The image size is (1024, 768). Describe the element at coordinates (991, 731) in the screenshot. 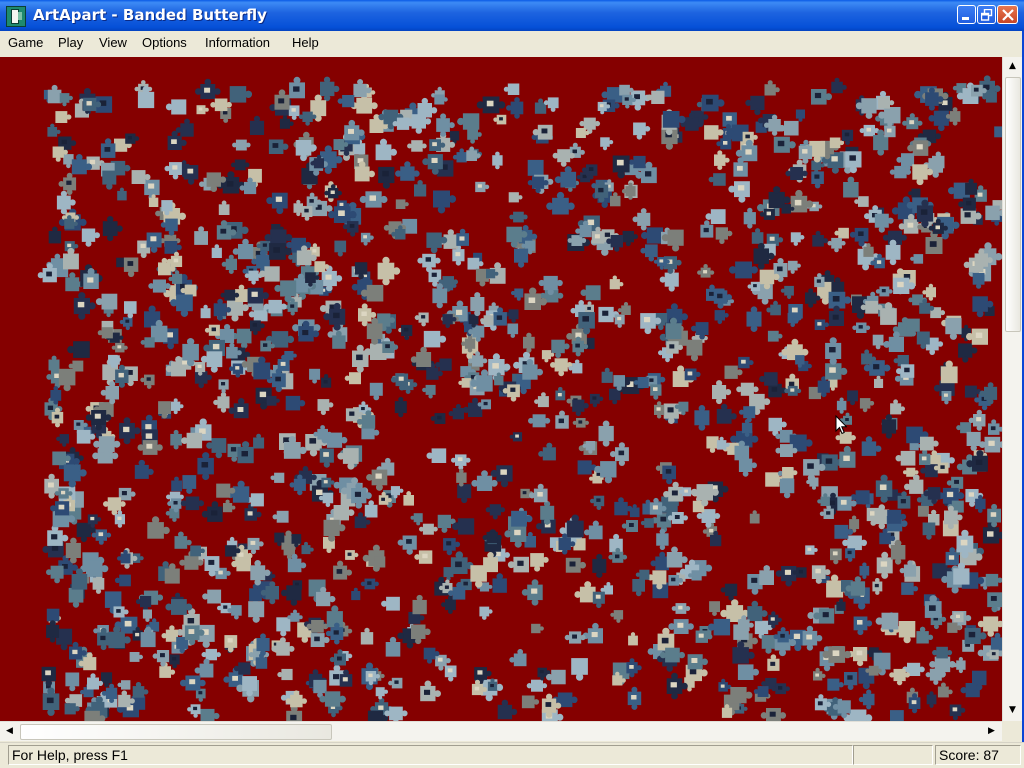

I see `scroll-right-icon: ▶` at that location.